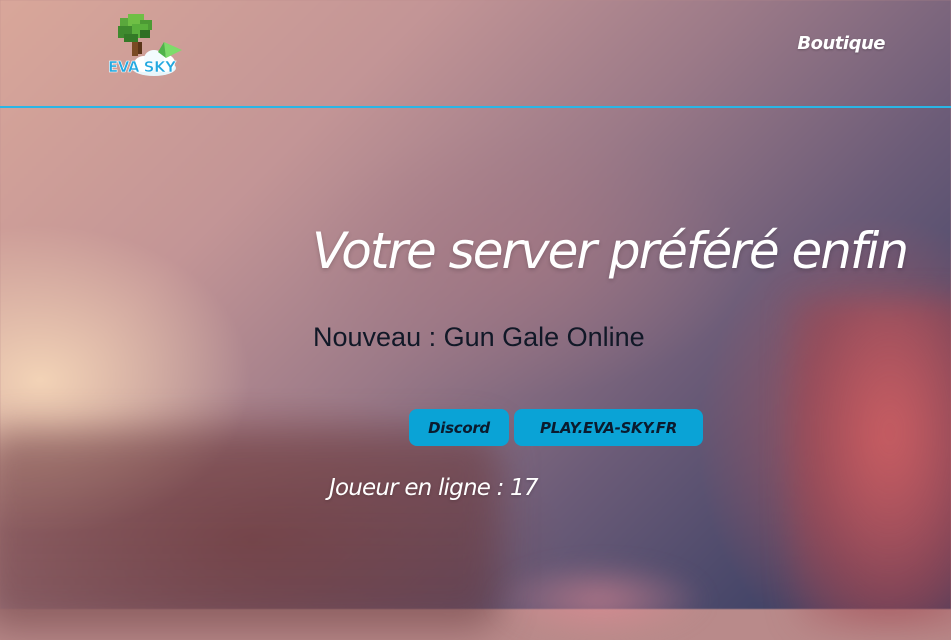 Image resolution: width=951 pixels, height=640 pixels. What do you see at coordinates (610, 251) in the screenshot?
I see `hero-title: Votre server préféré enfin` at bounding box center [610, 251].